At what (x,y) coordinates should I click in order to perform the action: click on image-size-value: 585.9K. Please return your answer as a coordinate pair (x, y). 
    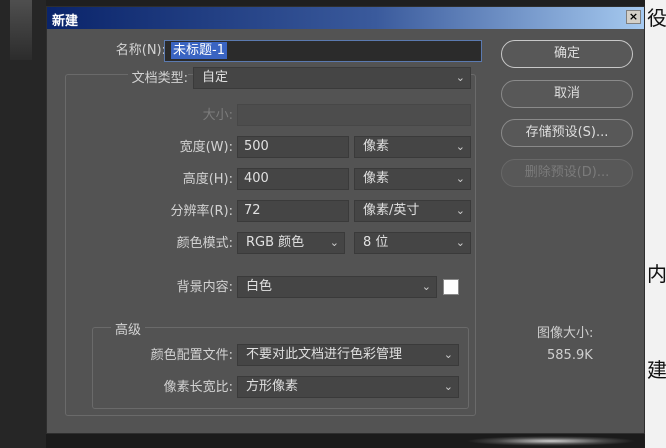
    Looking at the image, I should click on (570, 355).